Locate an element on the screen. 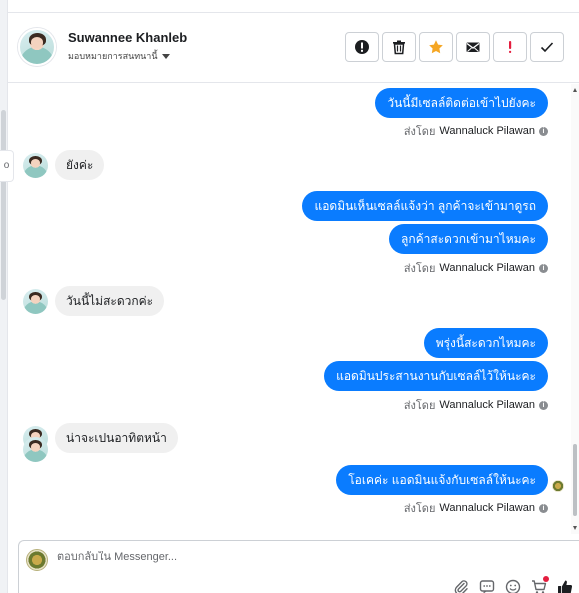  message-outgoing: ลูกค้าสะดวกเข้ามาไหมคะ is located at coordinates (468, 239).